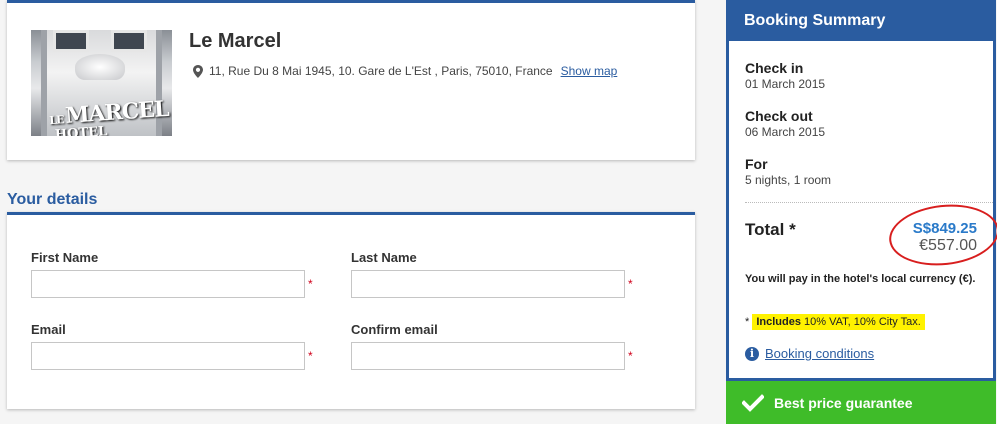 Image resolution: width=997 pixels, height=424 pixels. Describe the element at coordinates (770, 229) in the screenshot. I see `total-label: Total *` at that location.